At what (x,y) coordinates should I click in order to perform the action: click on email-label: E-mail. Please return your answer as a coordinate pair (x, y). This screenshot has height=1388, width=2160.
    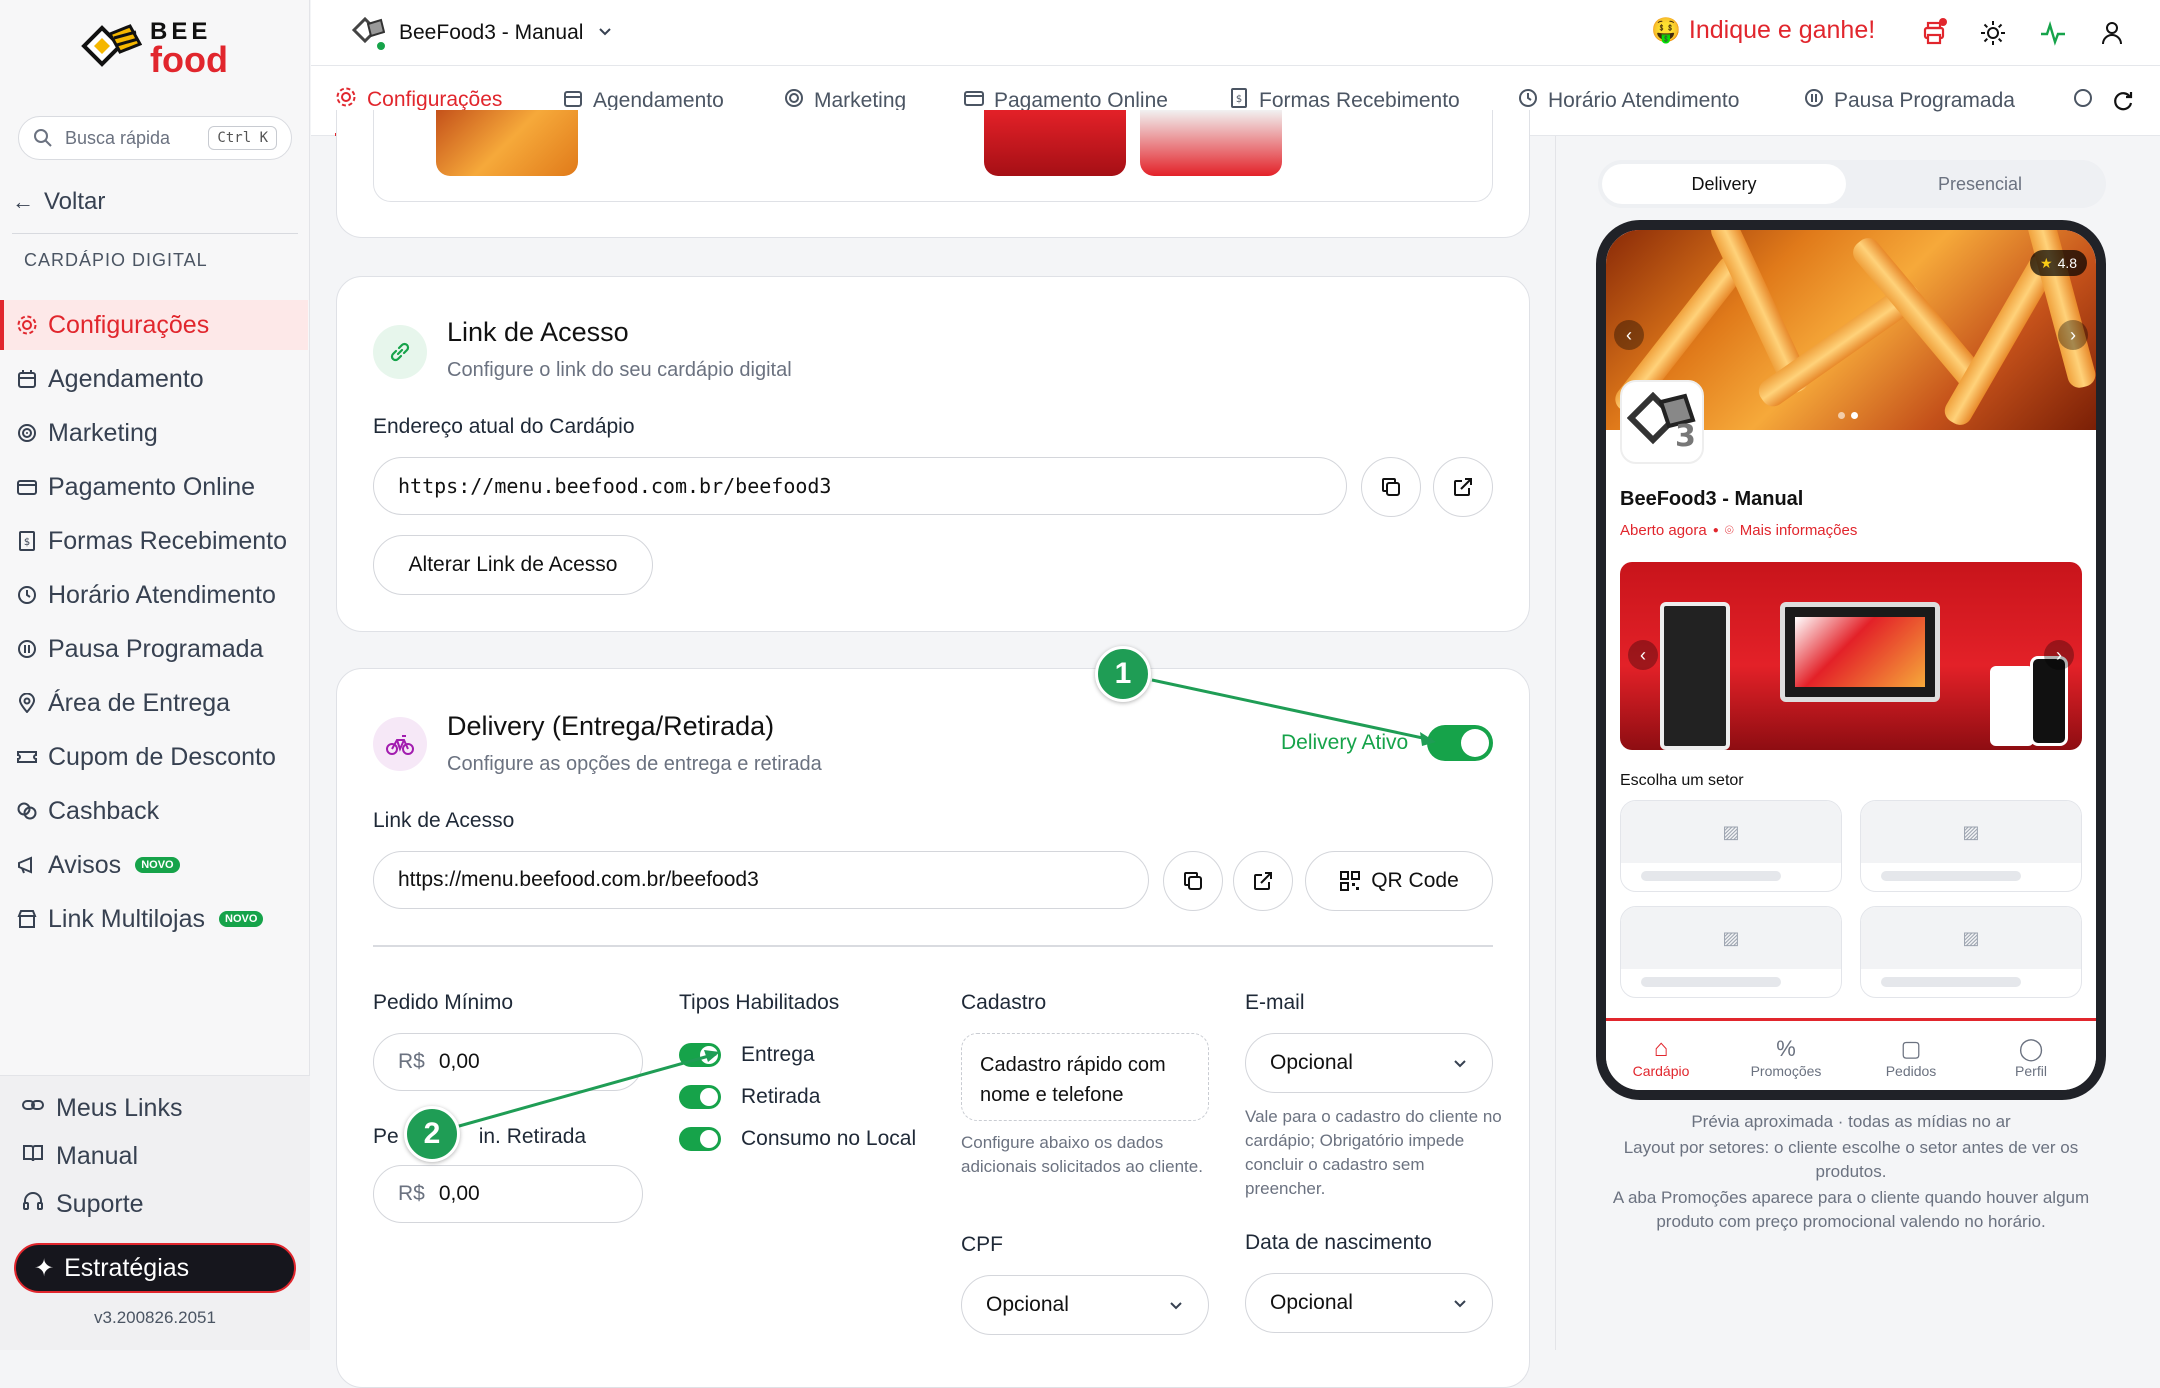
    Looking at the image, I should click on (1275, 1002).